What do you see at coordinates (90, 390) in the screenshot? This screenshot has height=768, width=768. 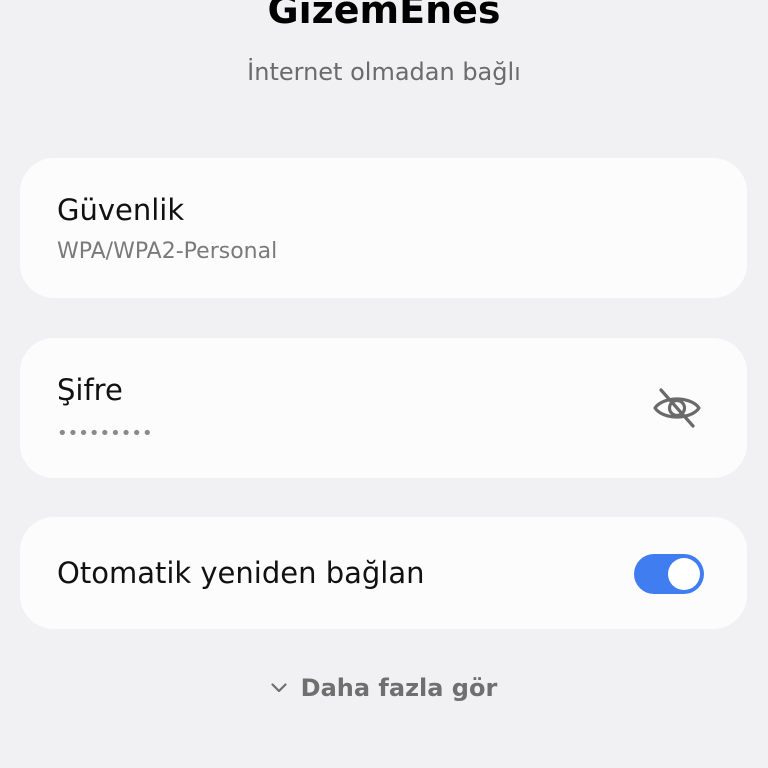 I see `password-title: Şifre` at bounding box center [90, 390].